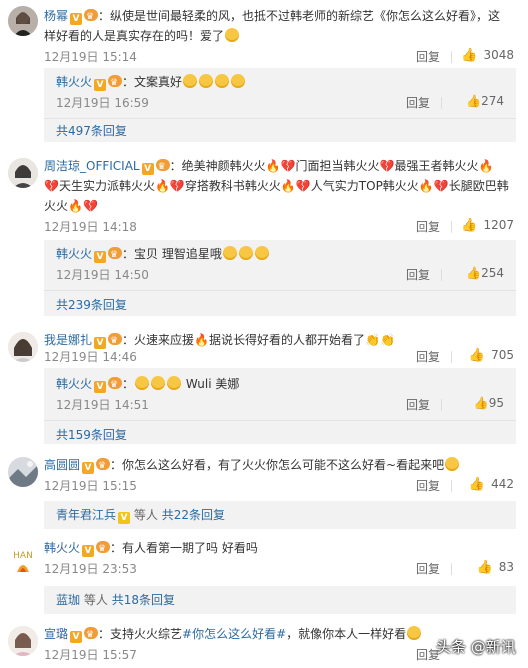 The width and height of the screenshot is (528, 668). What do you see at coordinates (90, 655) in the screenshot?
I see `timestamp: 12月19日 15:57` at bounding box center [90, 655].